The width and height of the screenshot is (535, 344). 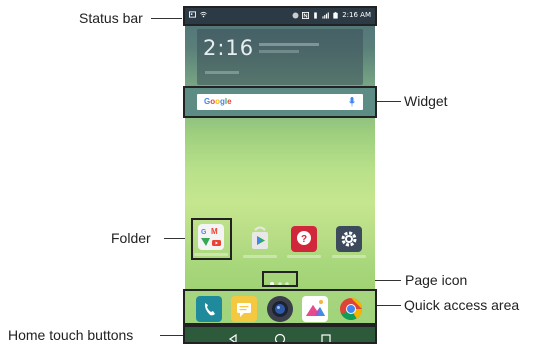 I want to click on settings-label, so click(x=349, y=256).